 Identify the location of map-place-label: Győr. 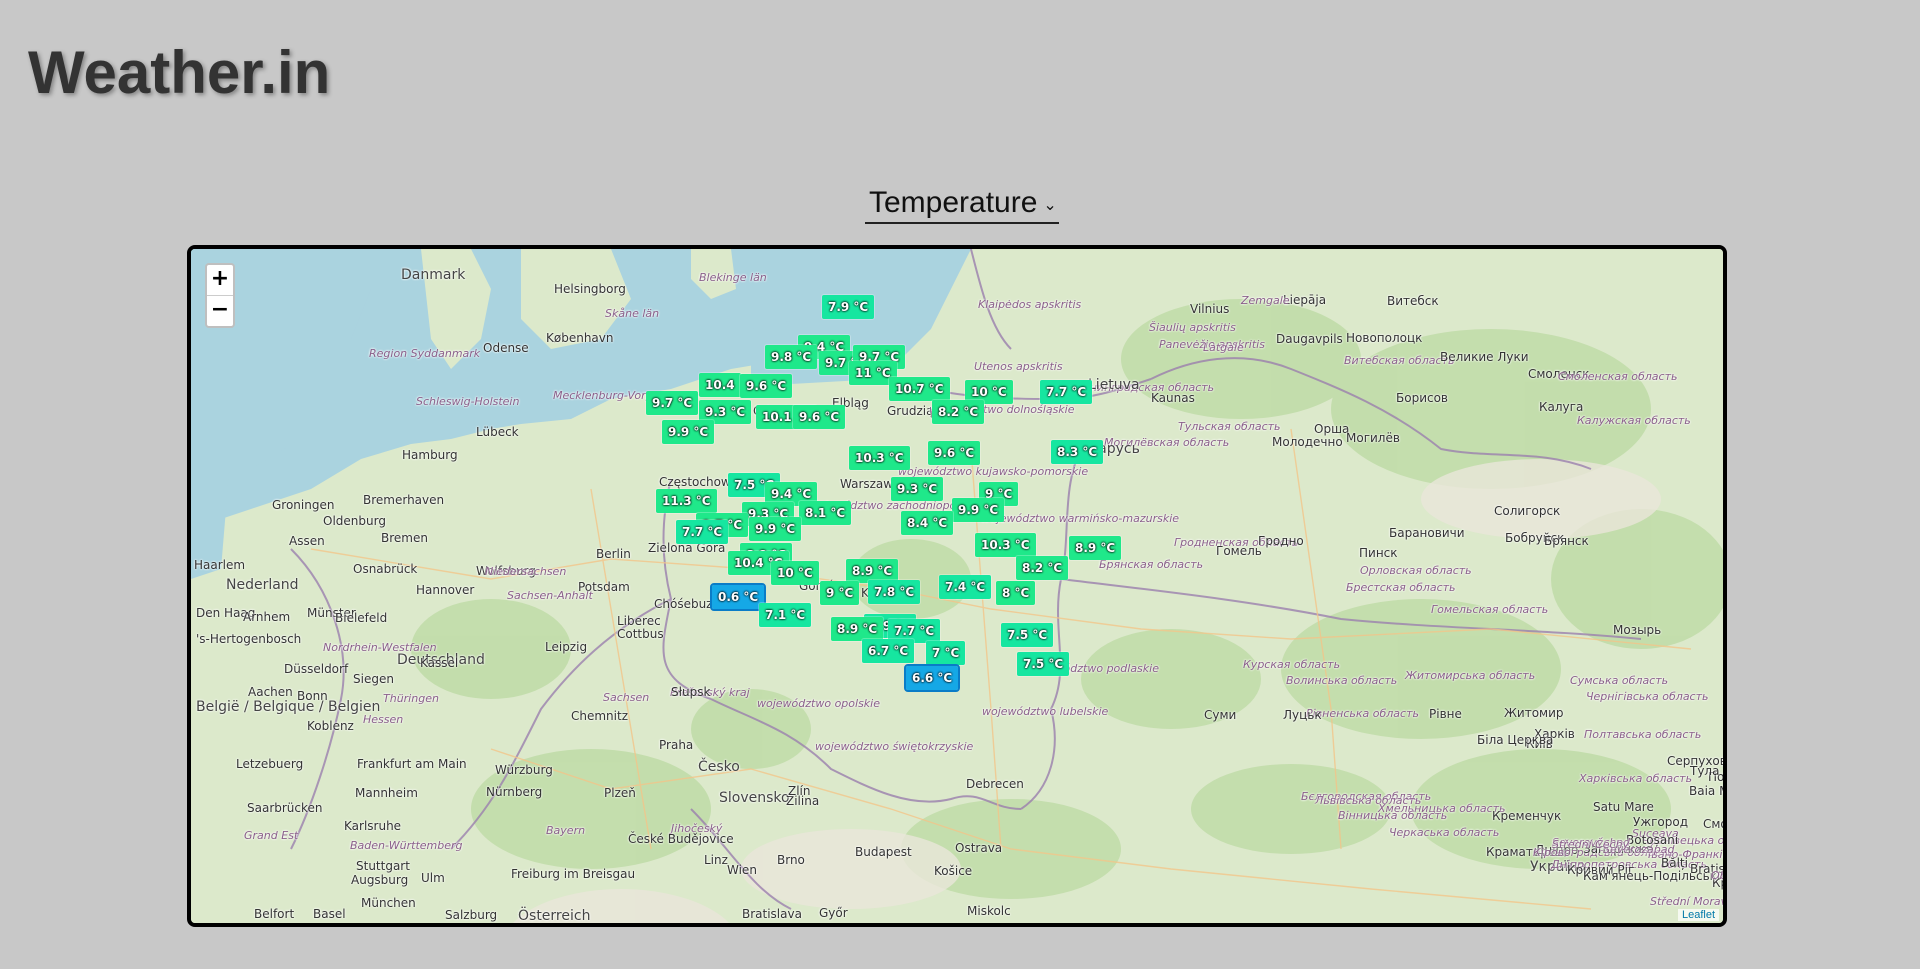
(833, 913).